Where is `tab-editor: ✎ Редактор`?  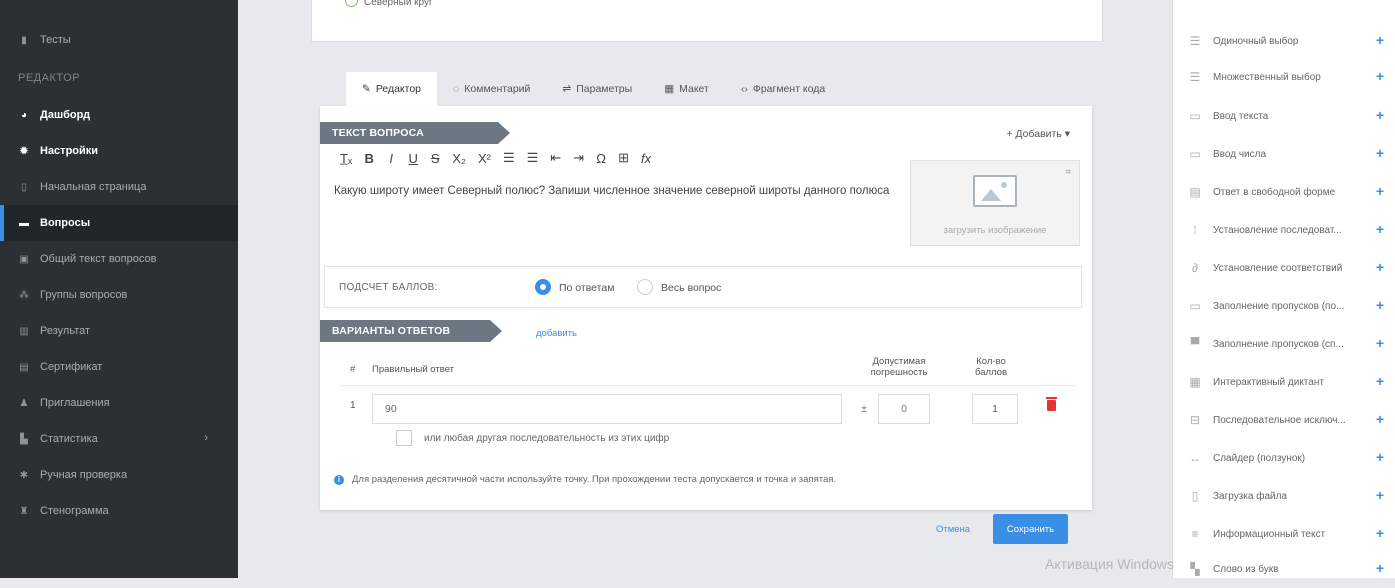 tab-editor: ✎ Редактор is located at coordinates (392, 89).